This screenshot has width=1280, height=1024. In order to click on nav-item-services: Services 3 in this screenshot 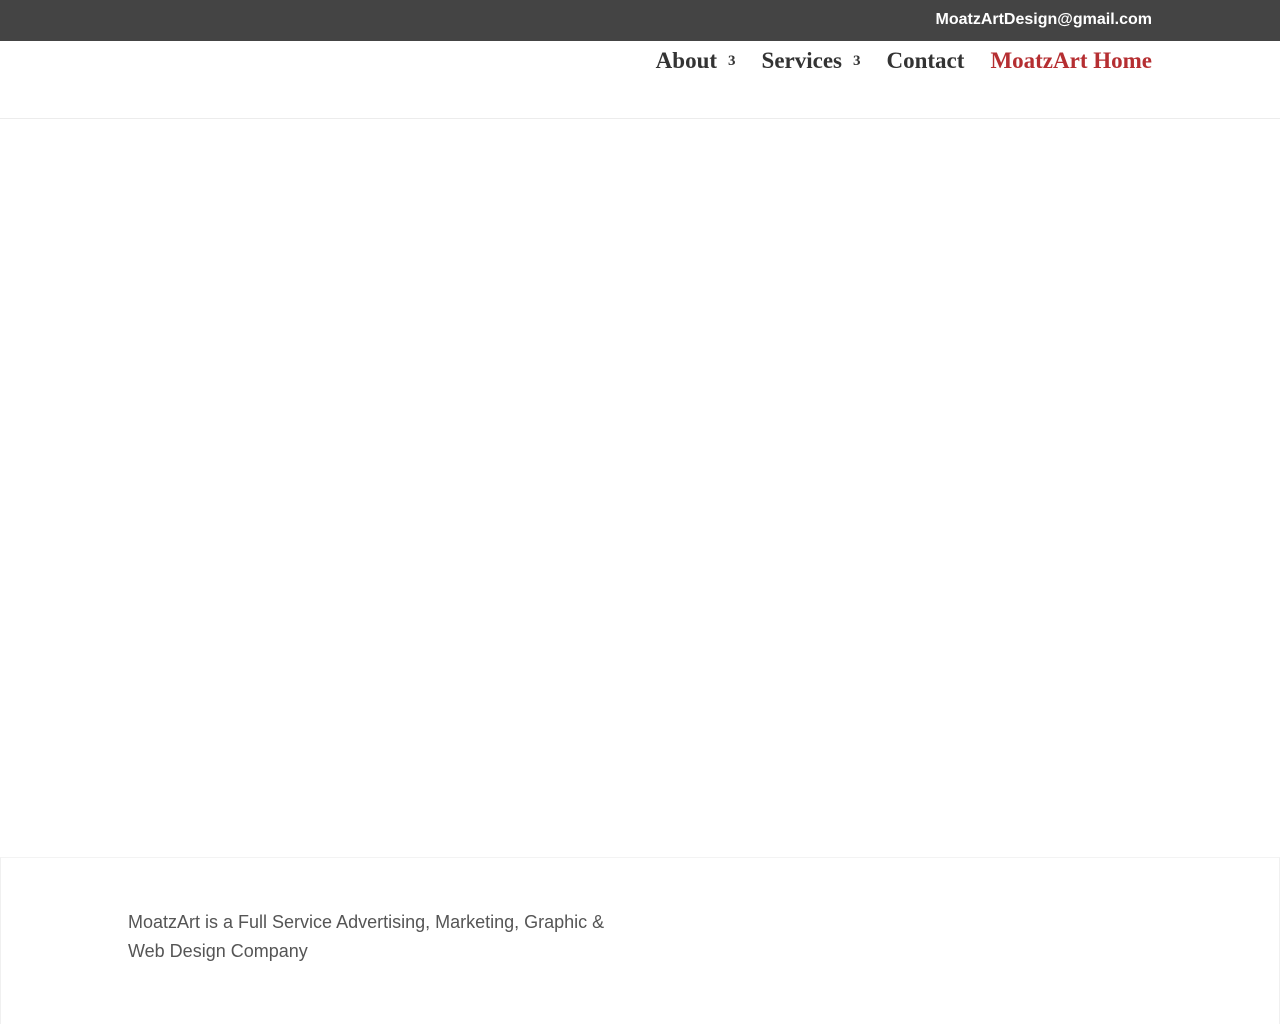, I will do `click(811, 61)`.